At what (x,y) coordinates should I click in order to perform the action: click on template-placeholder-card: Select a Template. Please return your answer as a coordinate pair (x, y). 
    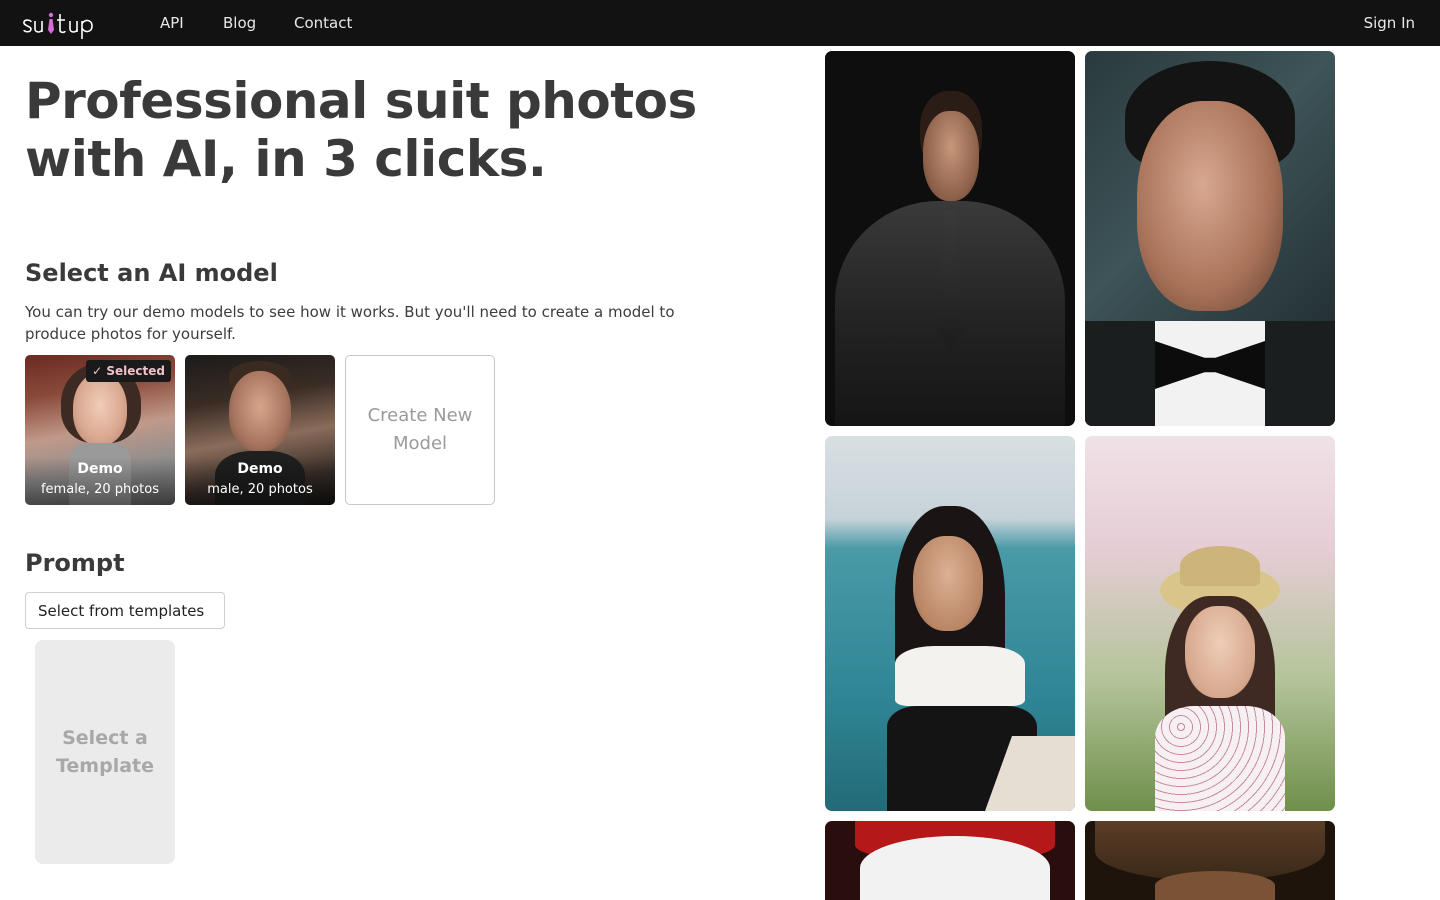
    Looking at the image, I should click on (105, 752).